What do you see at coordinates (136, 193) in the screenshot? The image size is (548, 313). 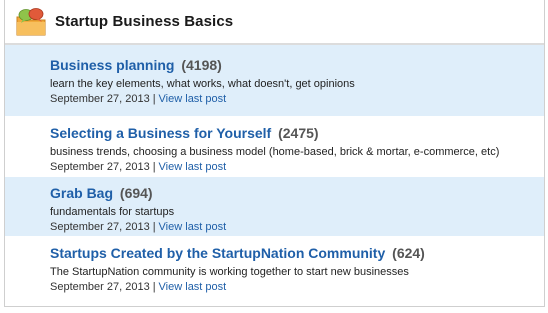 I see `forum-post-count: (694)` at bounding box center [136, 193].